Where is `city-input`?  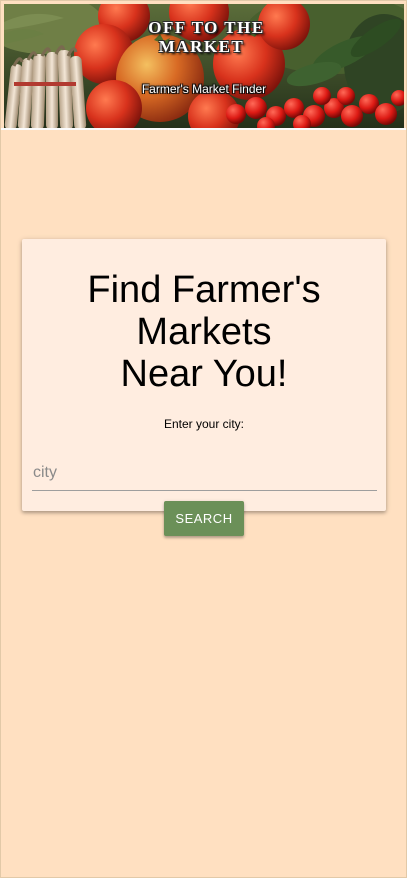 city-input is located at coordinates (204, 473).